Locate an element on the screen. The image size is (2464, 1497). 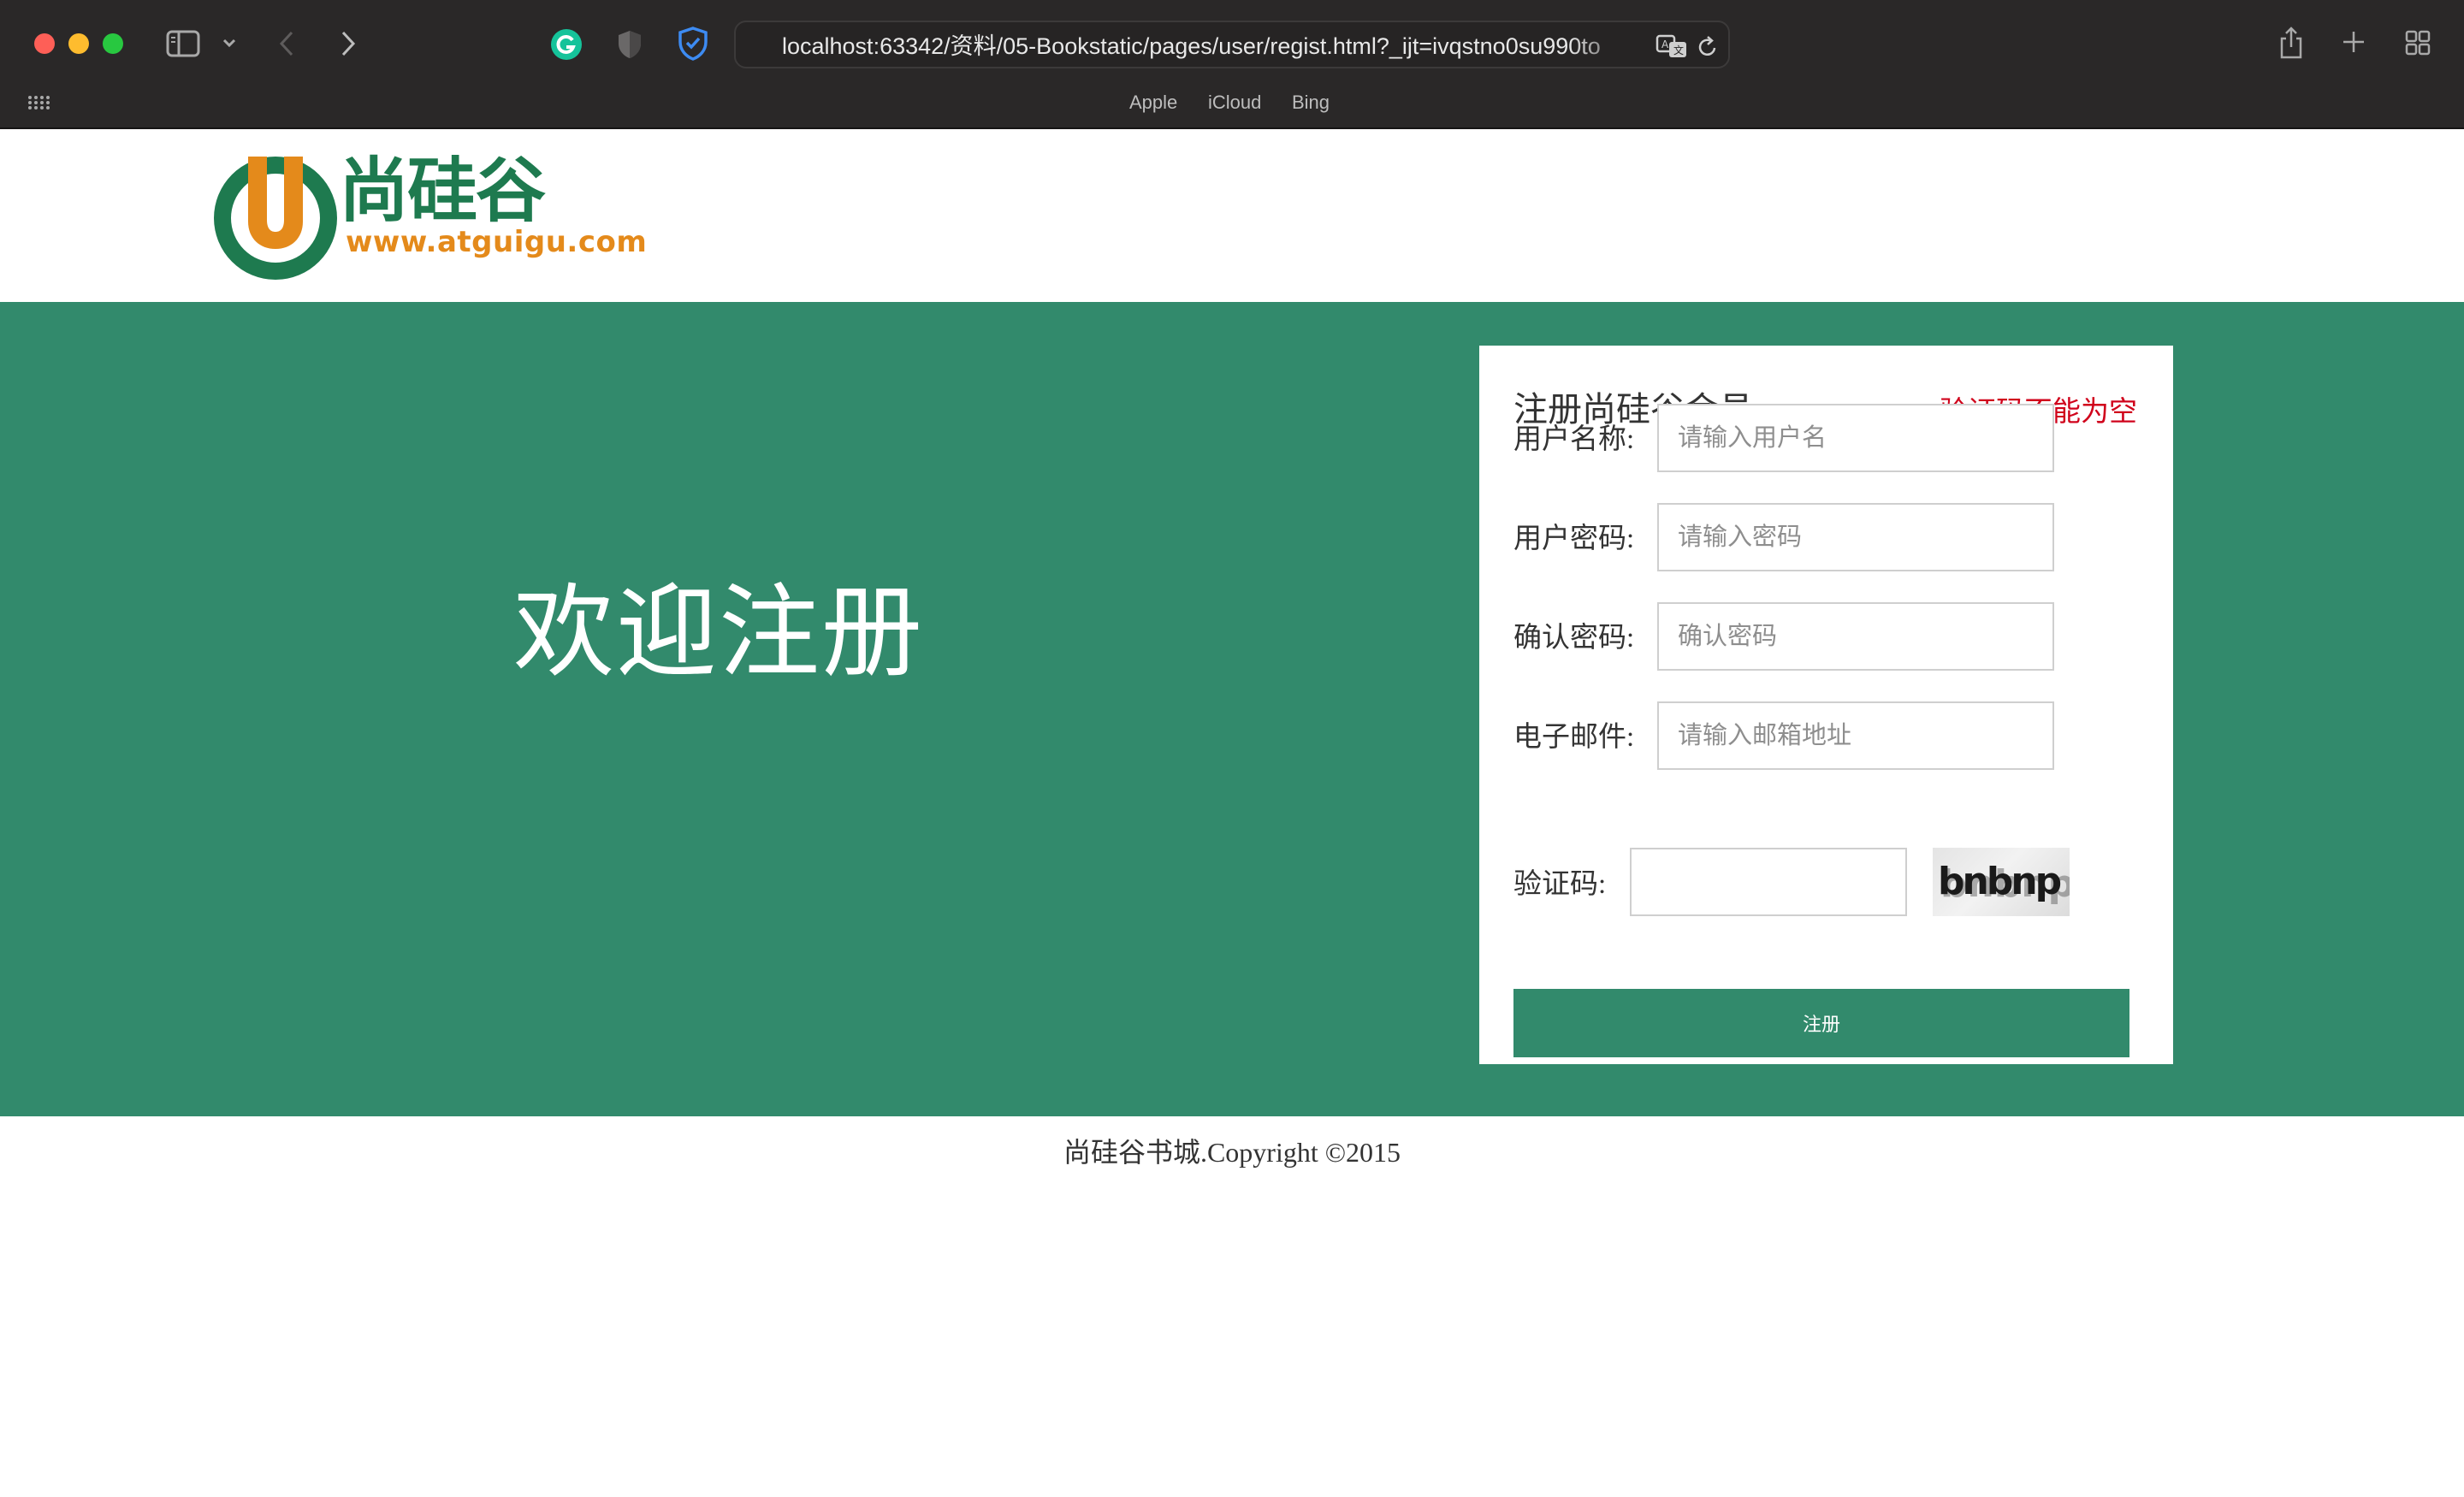
captcha-image: bnbnp bnbnp is located at coordinates (2001, 882).